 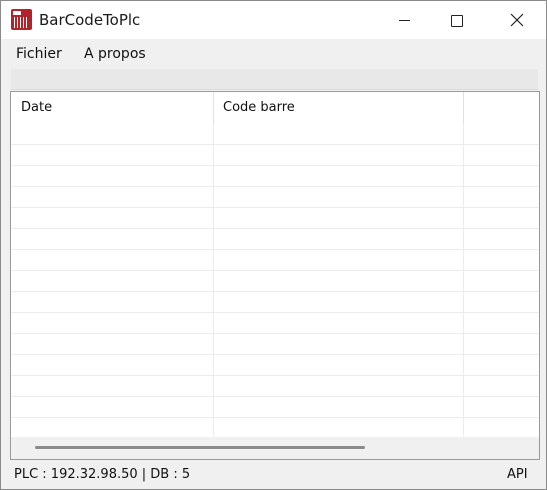 I want to click on plc-connection-status: PLC : 192.32.98.50 | DB : 5, so click(x=102, y=474).